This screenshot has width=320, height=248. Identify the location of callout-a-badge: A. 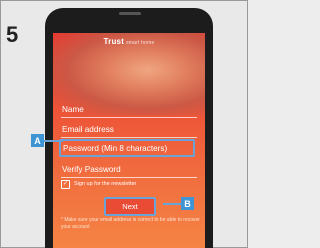
(37, 140).